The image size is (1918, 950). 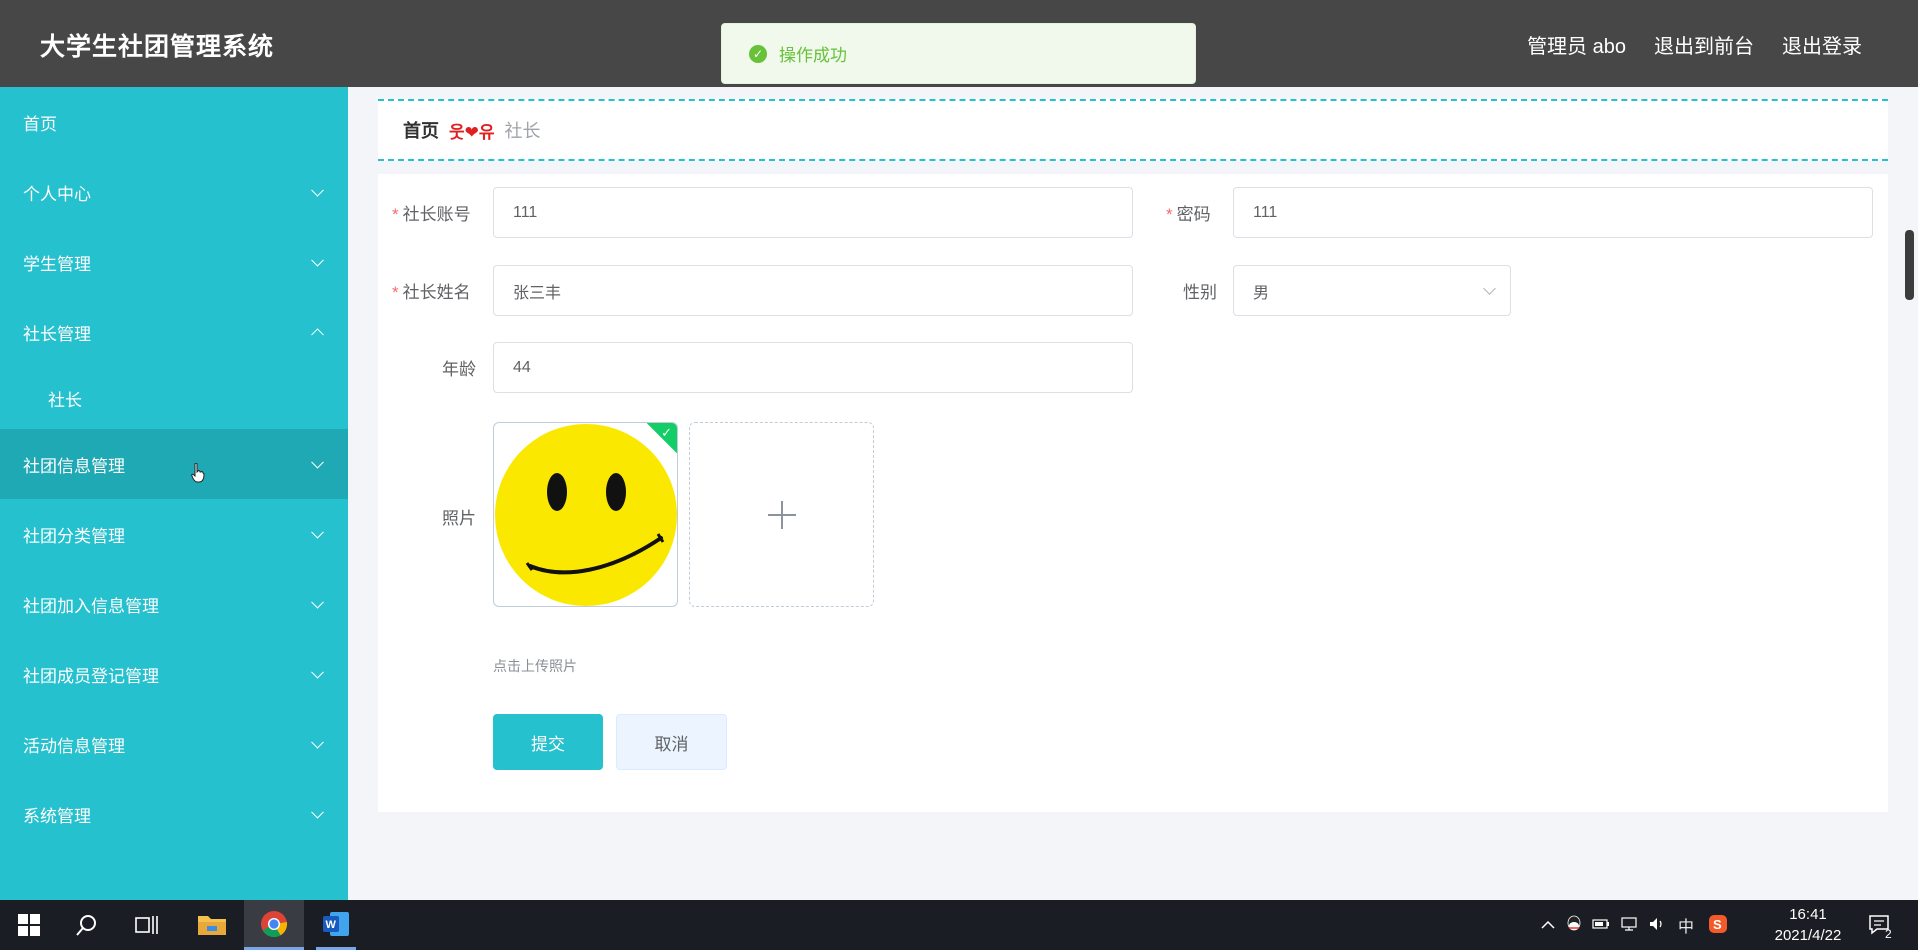 I want to click on file-explorer-icon, so click(x=212, y=925).